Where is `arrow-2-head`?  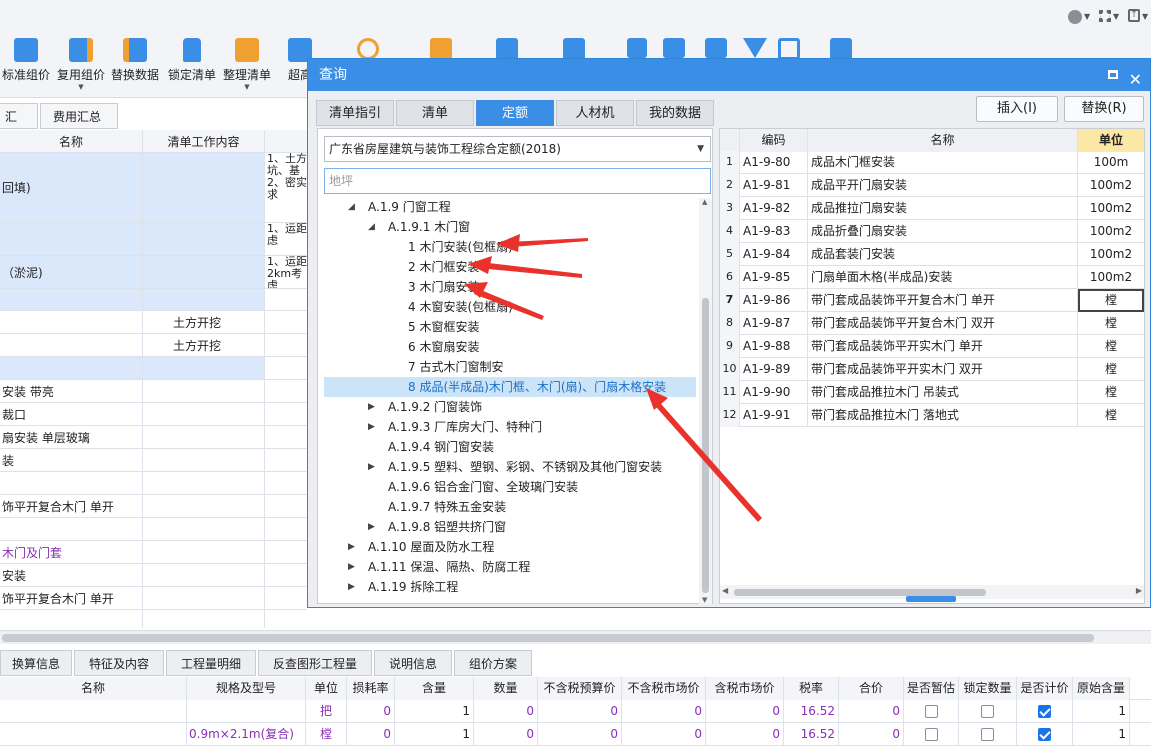
arrow-2-head is located at coordinates (480, 265).